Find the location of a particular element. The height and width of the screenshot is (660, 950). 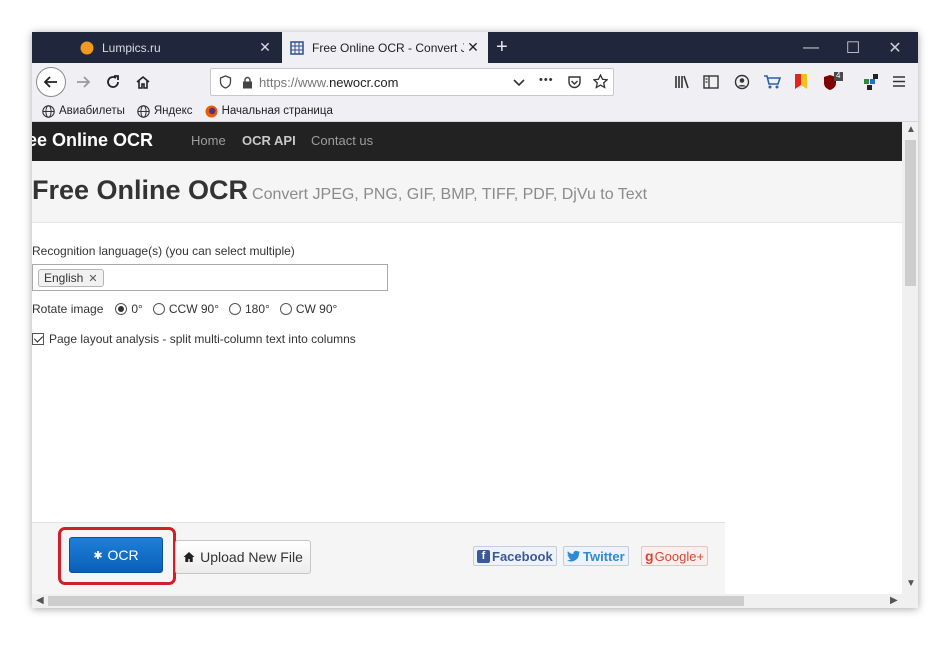

rotate-180: 180° is located at coordinates (249, 309).